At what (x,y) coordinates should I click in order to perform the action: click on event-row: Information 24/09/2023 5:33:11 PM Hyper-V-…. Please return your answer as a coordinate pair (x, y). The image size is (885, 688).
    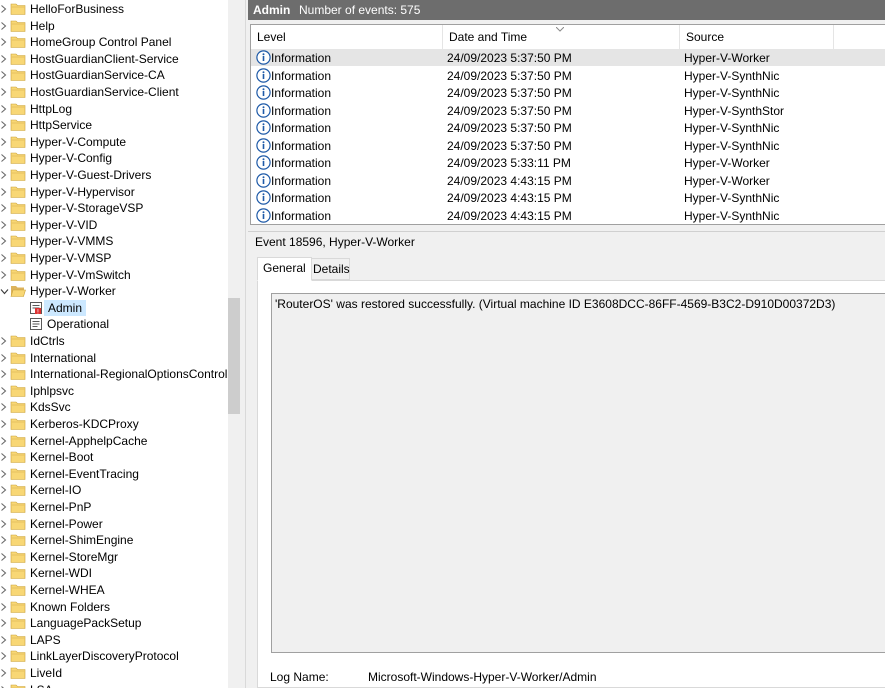
    Looking at the image, I should click on (568, 162).